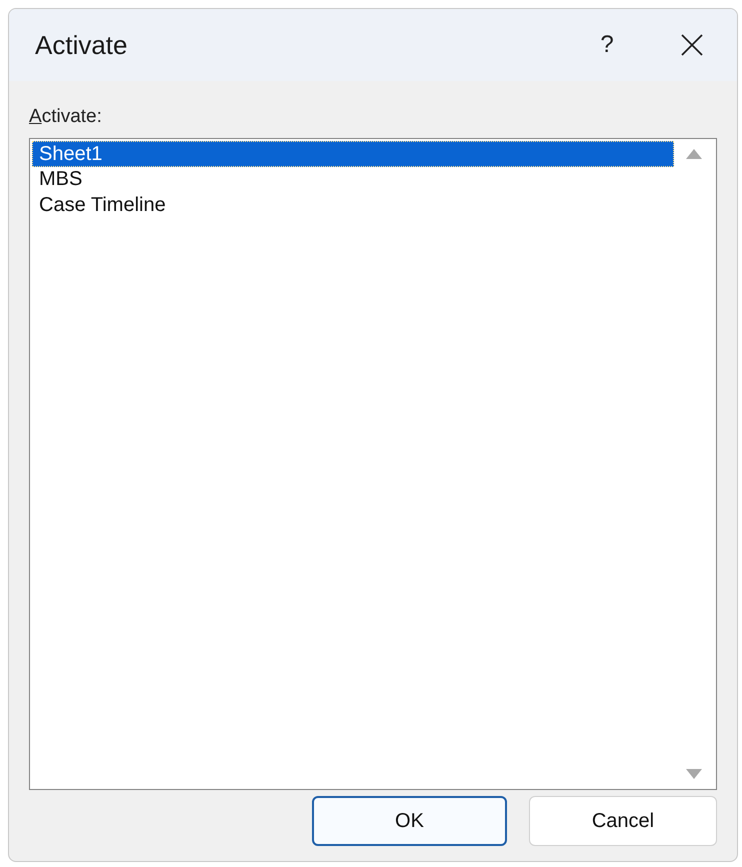 This screenshot has width=742, height=867. Describe the element at coordinates (66, 117) in the screenshot. I see `list-label: Activate:` at that location.